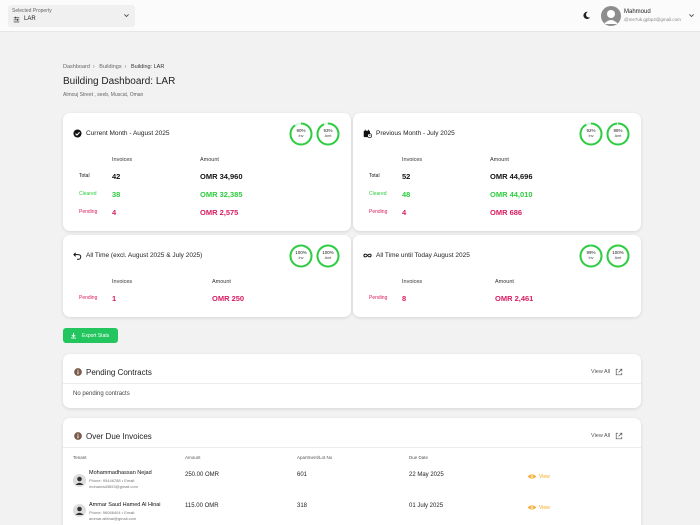  What do you see at coordinates (423, 255) in the screenshot?
I see `card-title: All Time until Today August 2025` at bounding box center [423, 255].